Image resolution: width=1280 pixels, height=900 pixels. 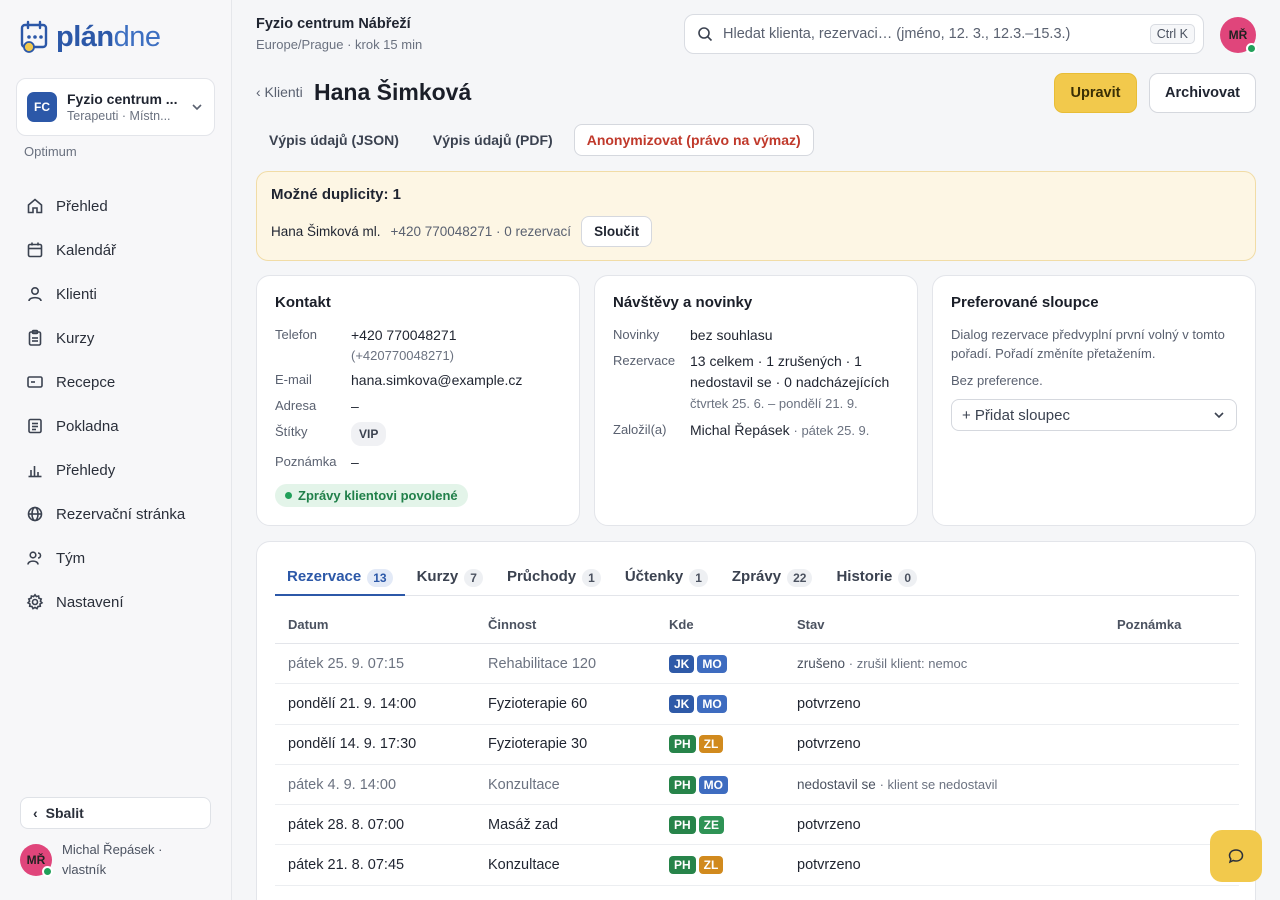 I want to click on nav-label: Kalendář, so click(x=86, y=250).